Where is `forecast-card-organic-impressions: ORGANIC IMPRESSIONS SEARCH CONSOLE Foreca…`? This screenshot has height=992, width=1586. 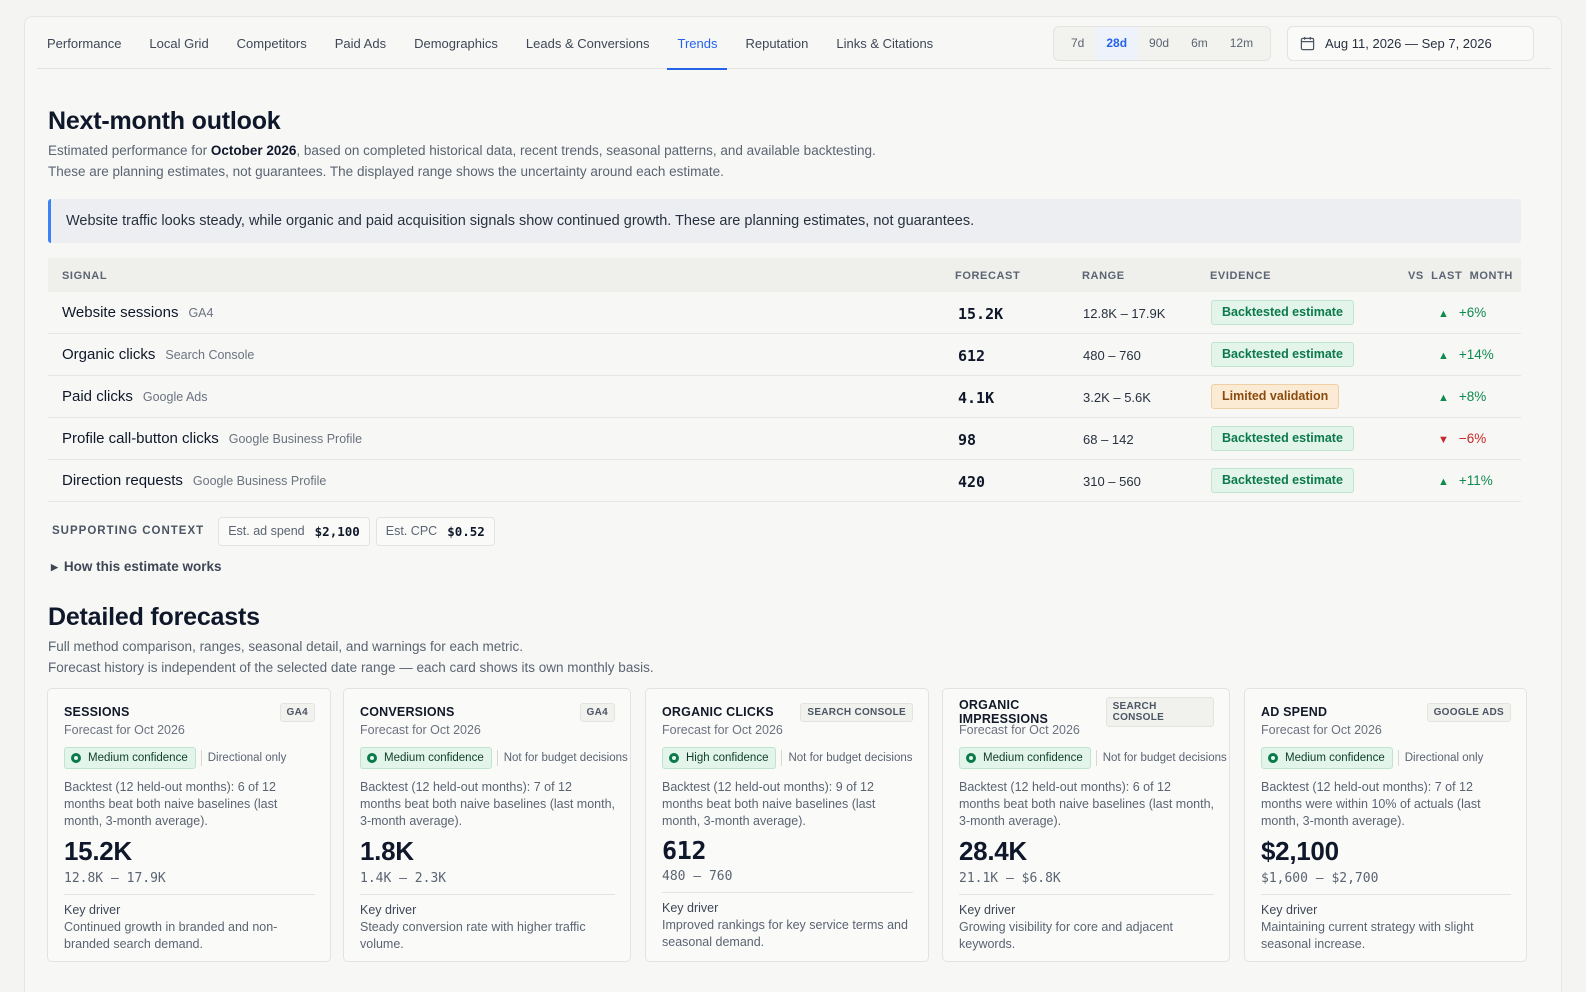
forecast-card-organic-impressions: ORGANIC IMPRESSIONS SEARCH CONSOLE Foreca… is located at coordinates (1086, 825).